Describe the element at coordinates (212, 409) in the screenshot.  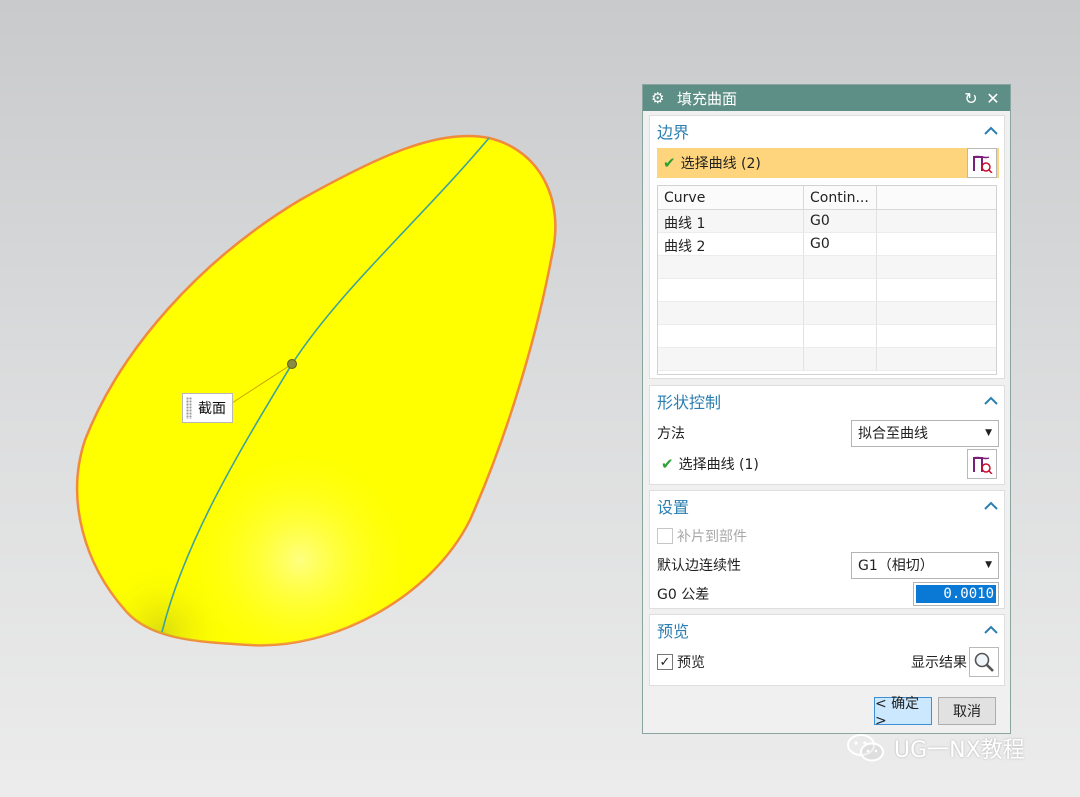
I see `section-tag-label: 截面` at that location.